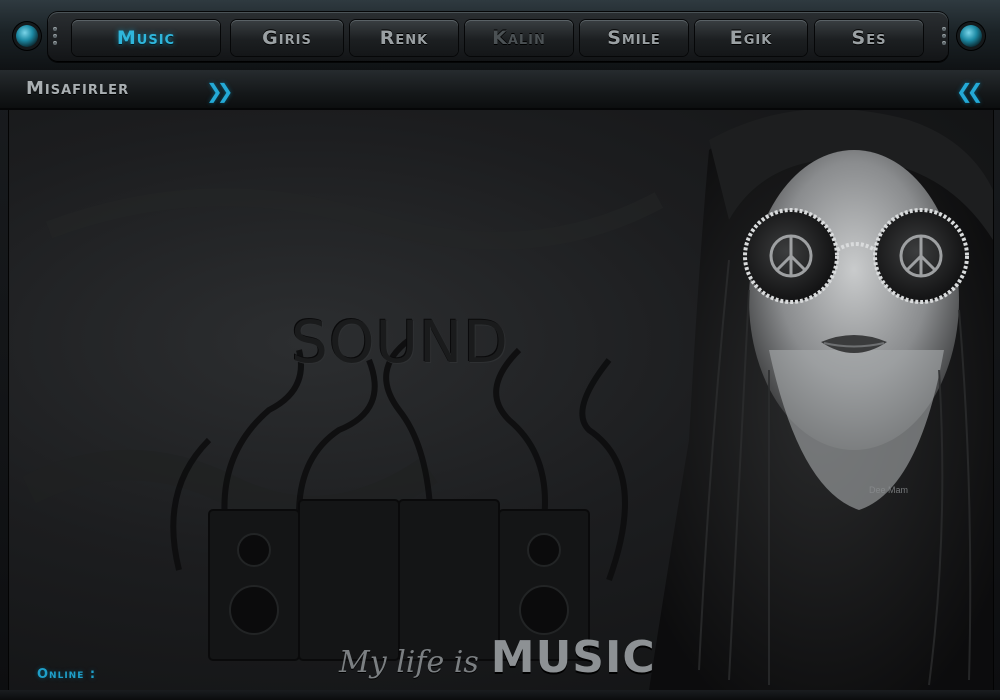 This screenshot has height=700, width=1000. Describe the element at coordinates (573, 657) in the screenshot. I see `tagline-music: MUSIC` at that location.